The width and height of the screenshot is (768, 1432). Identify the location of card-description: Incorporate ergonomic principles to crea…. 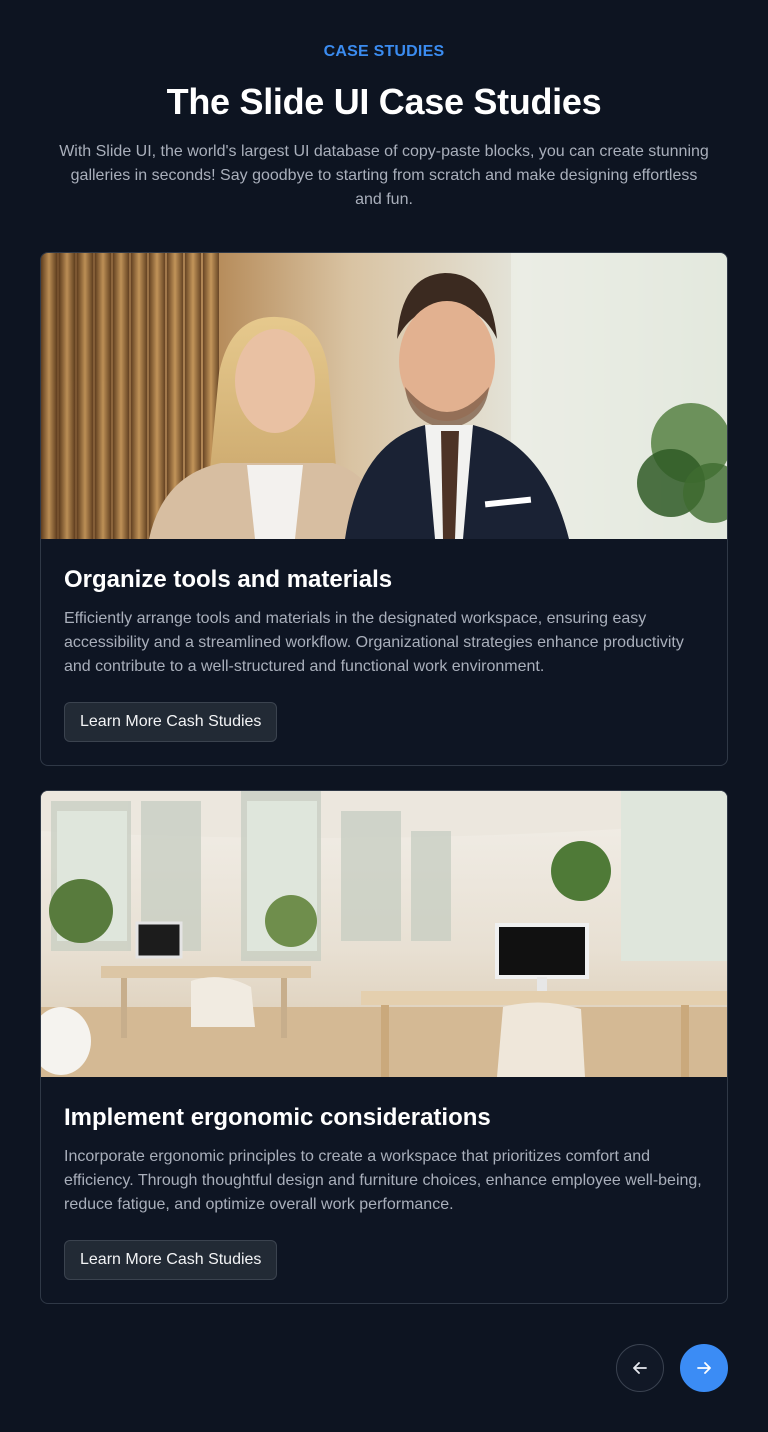
(383, 1180).